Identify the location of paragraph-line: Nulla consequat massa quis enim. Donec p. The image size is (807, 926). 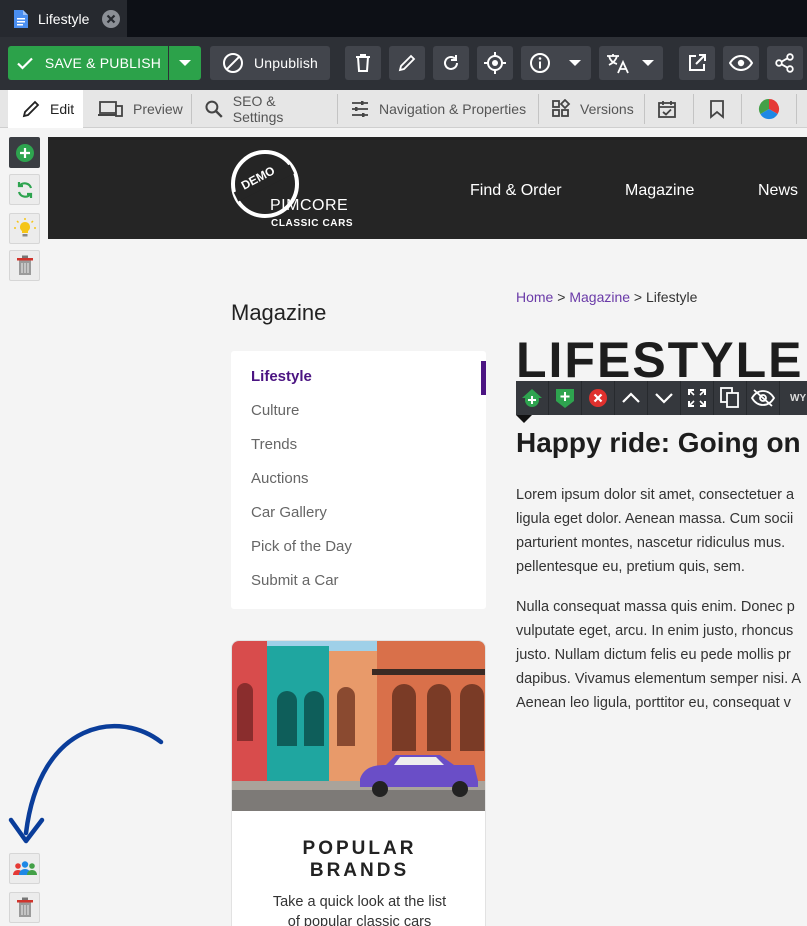
(655, 607).